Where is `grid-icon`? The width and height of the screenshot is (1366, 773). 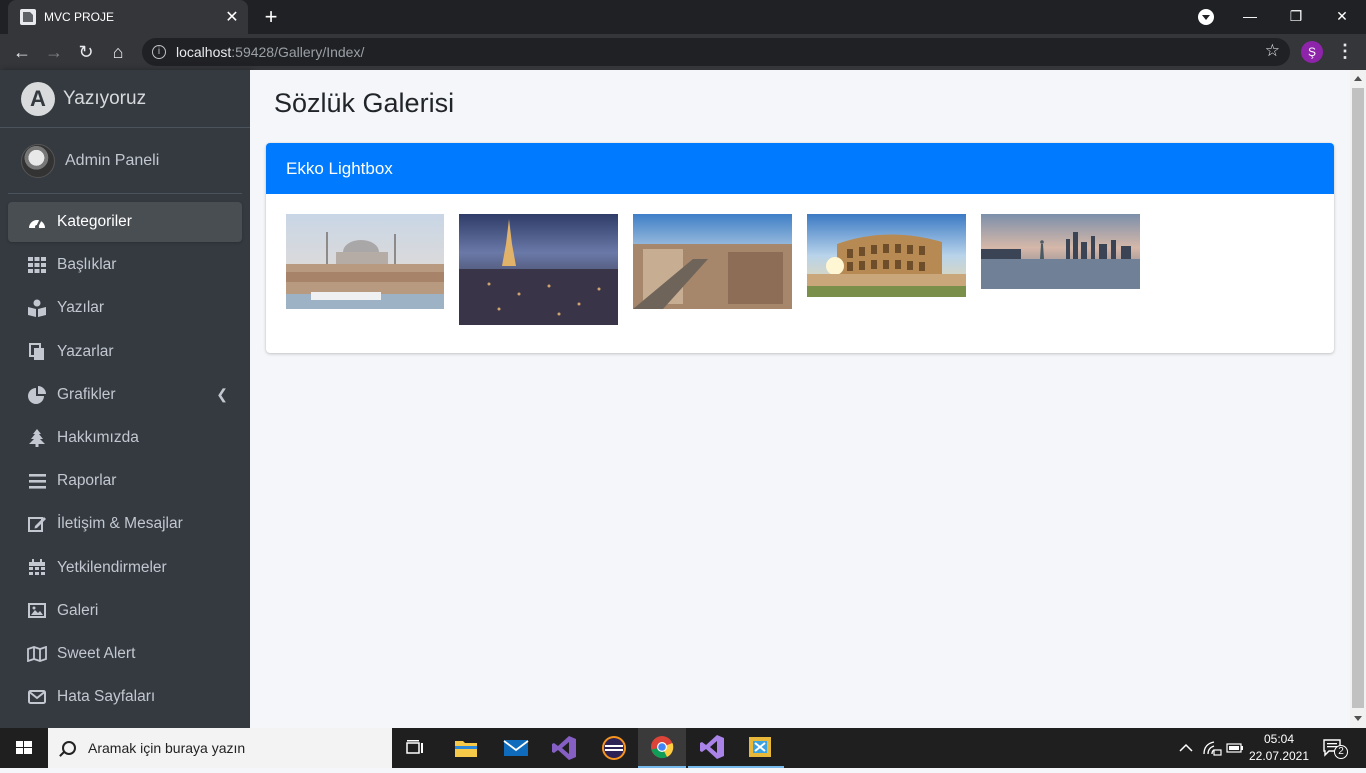
grid-icon is located at coordinates (37, 265).